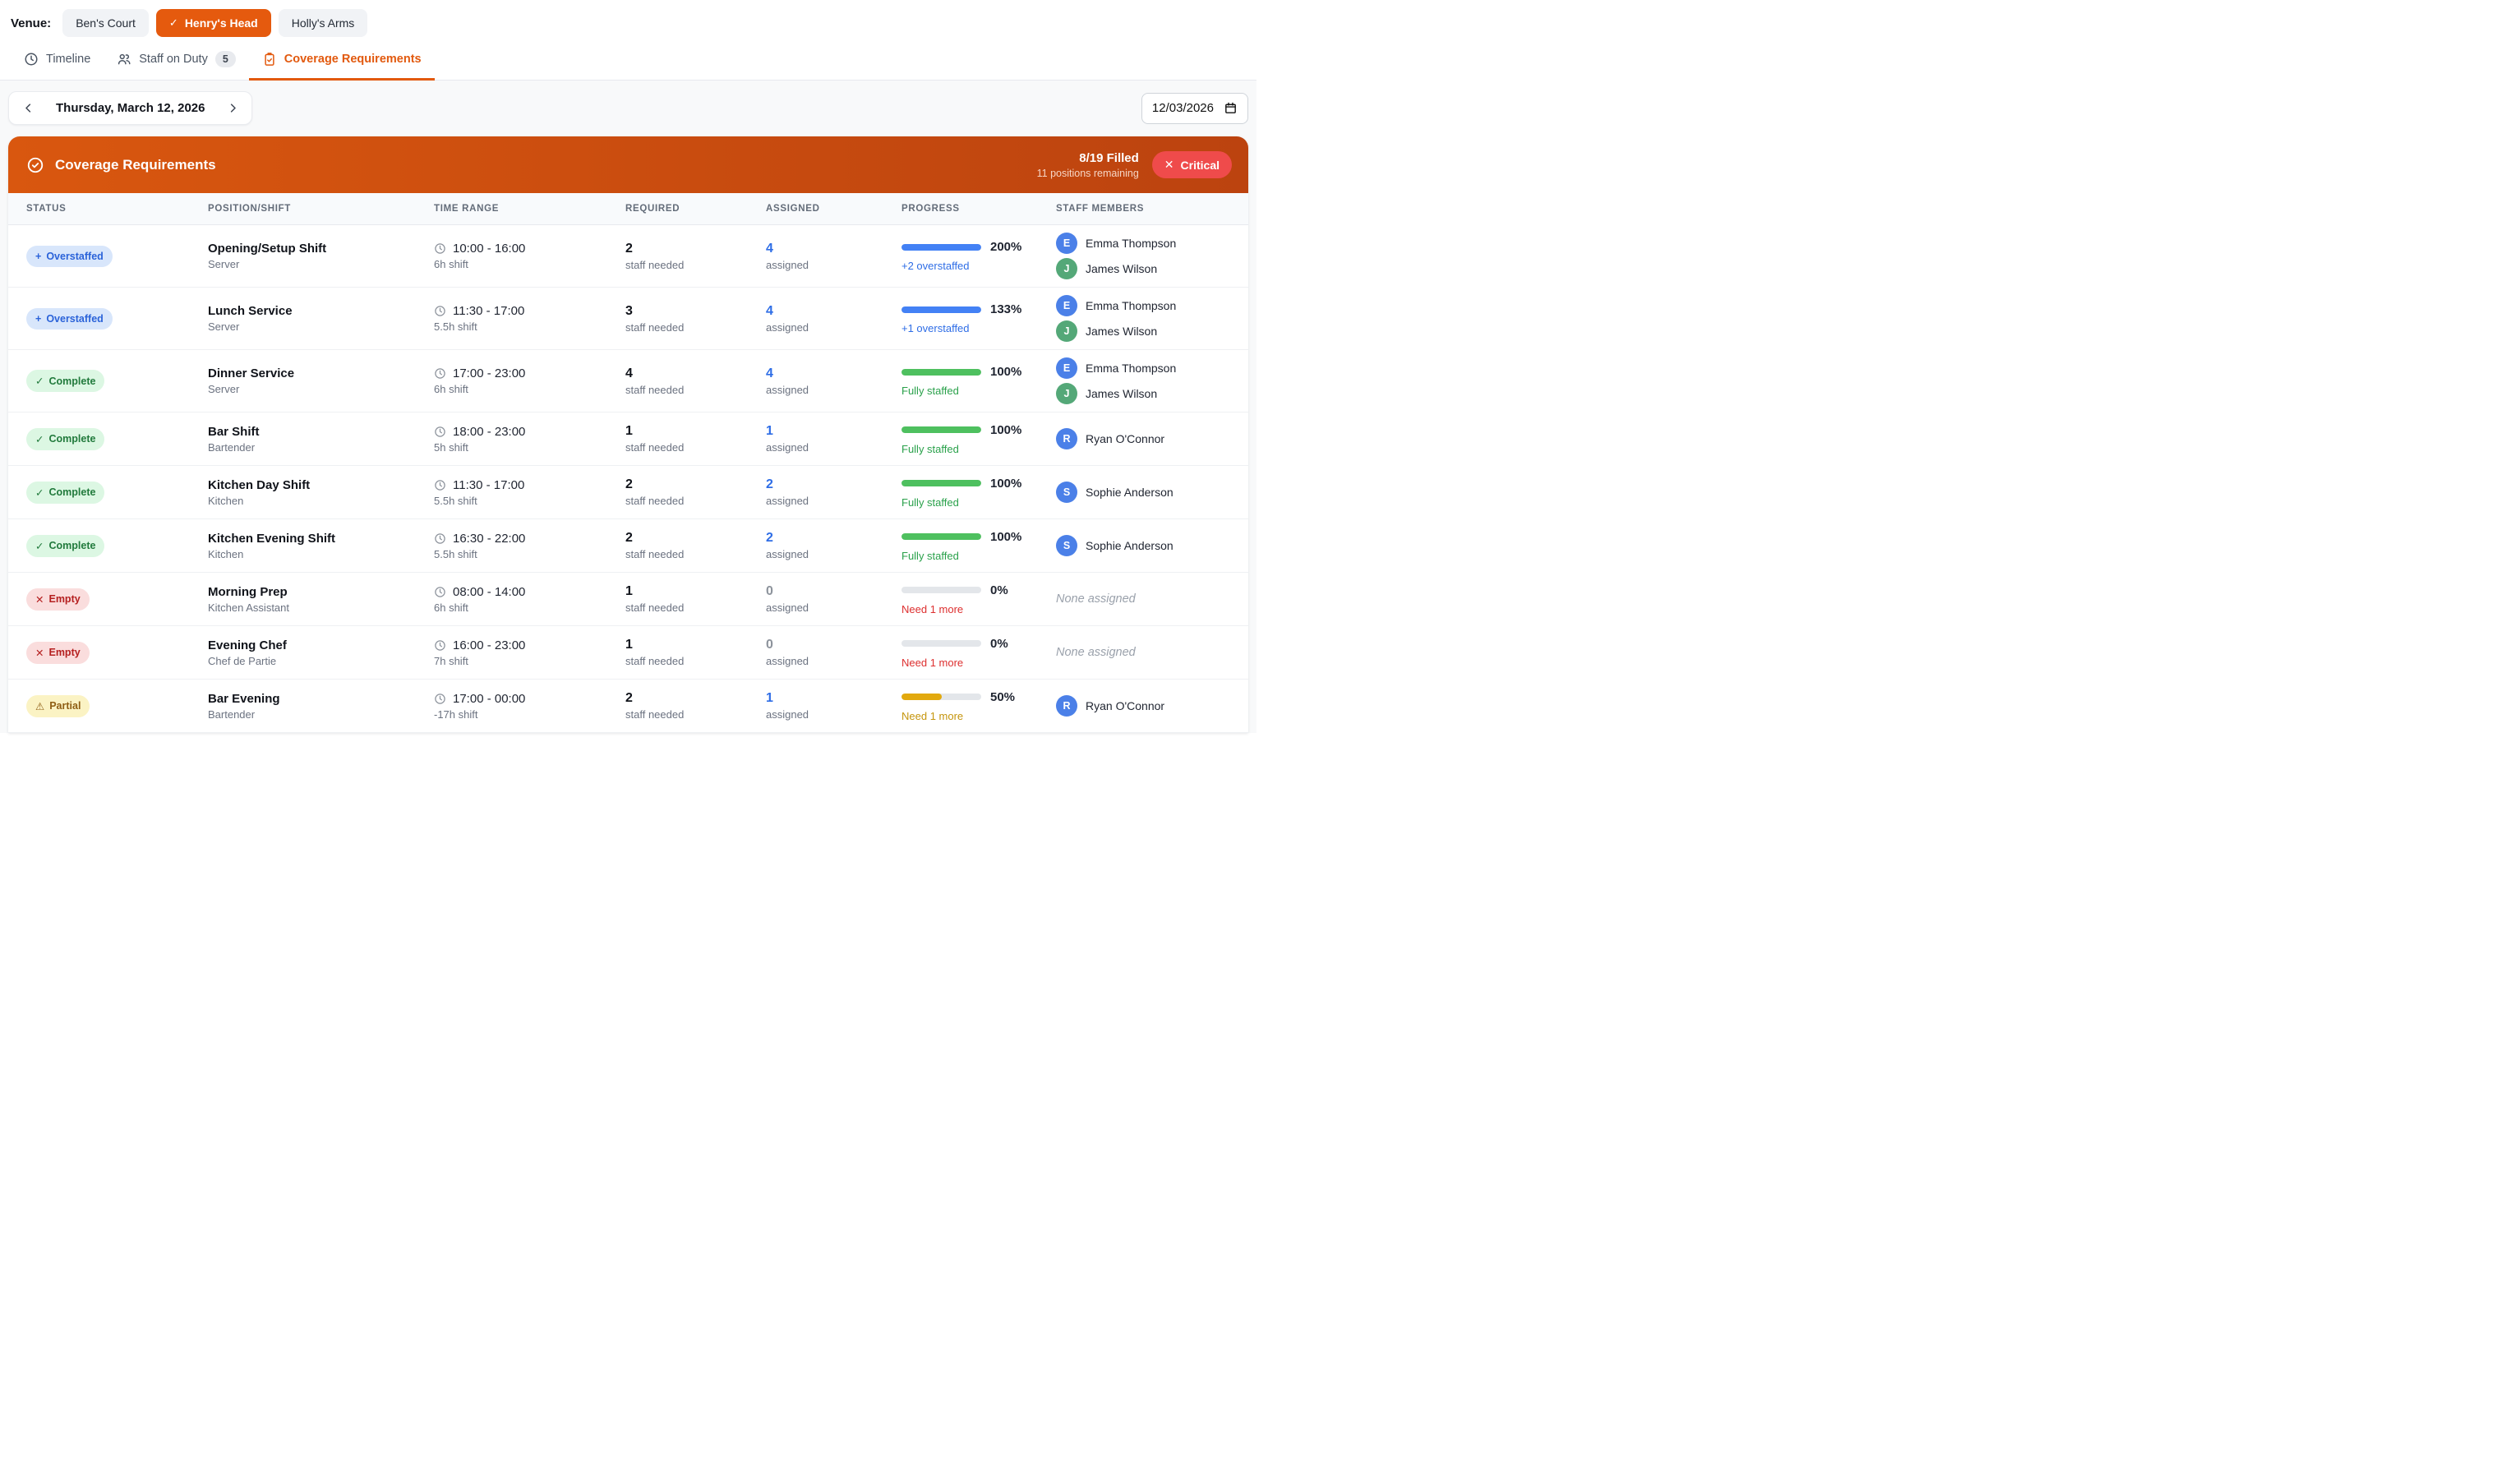 This screenshot has width=2513, height=1484. Describe the element at coordinates (629, 645) in the screenshot. I see `required-count: 1` at that location.